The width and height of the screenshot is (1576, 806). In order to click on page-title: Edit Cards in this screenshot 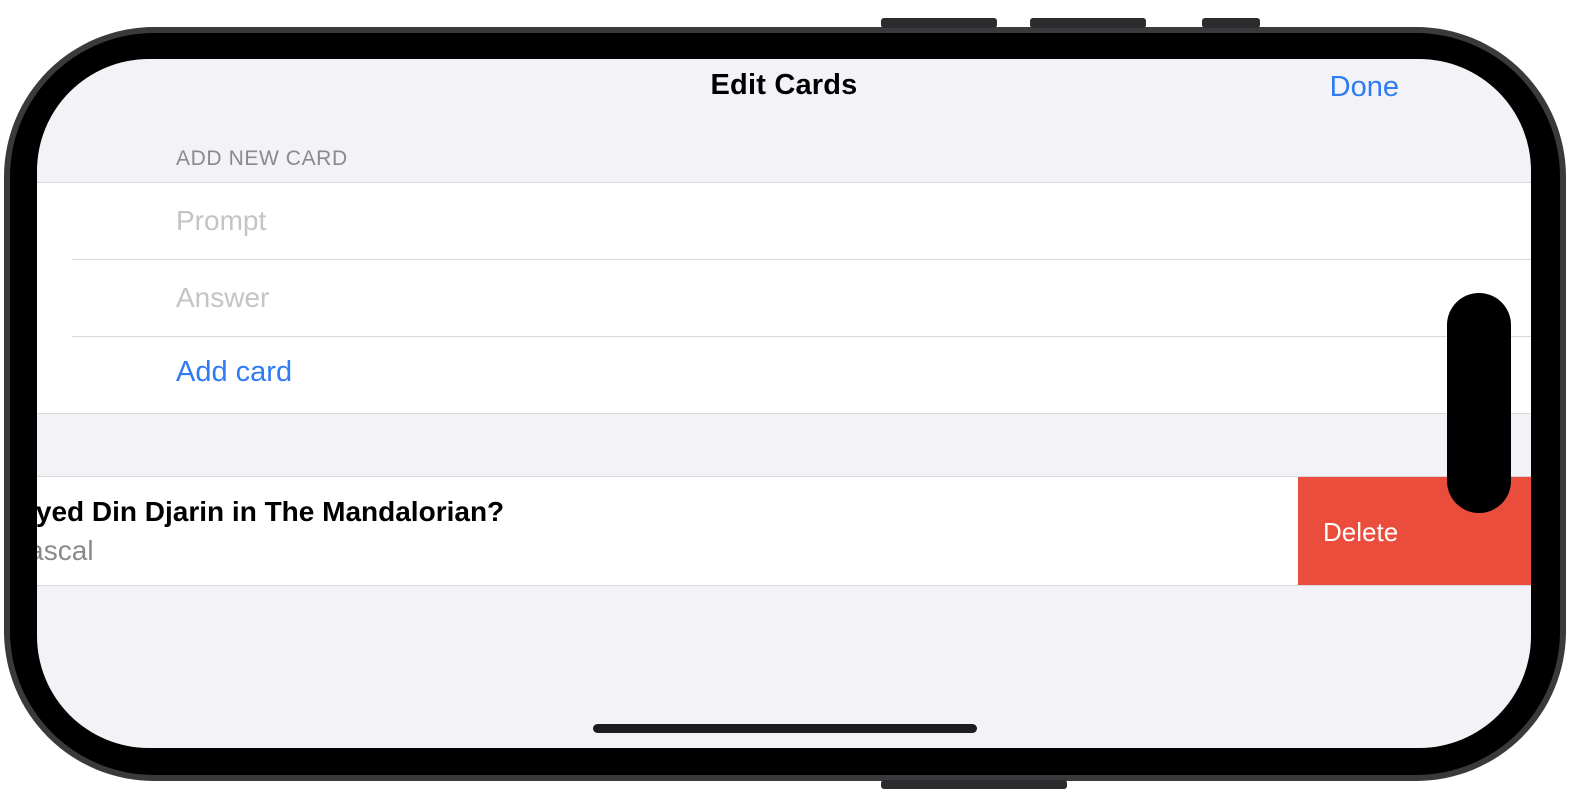, I will do `click(784, 85)`.